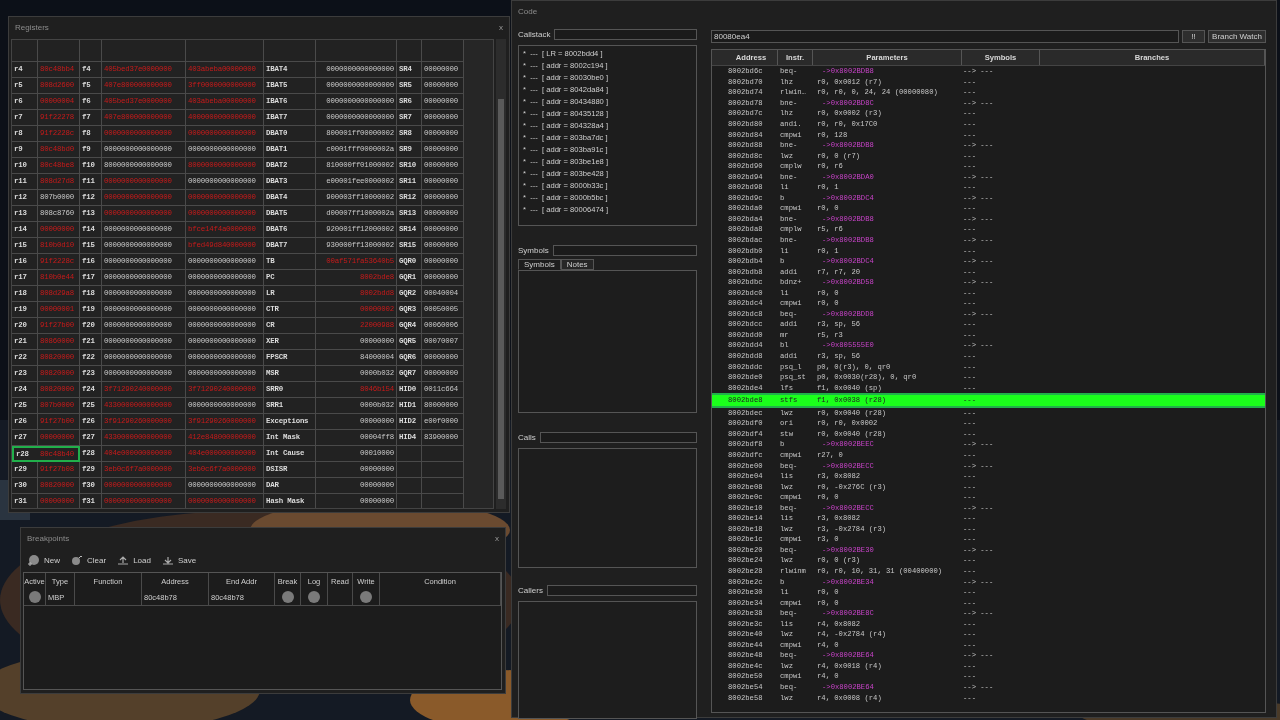 The image size is (1280, 720). Describe the element at coordinates (534, 34) in the screenshot. I see `field-label: Callstack` at that location.